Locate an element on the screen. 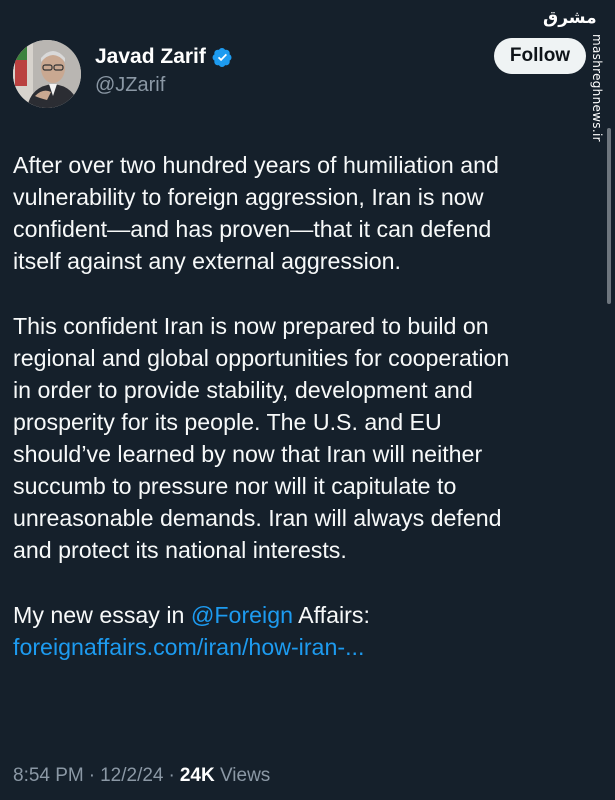  watermark-logo: مشرق is located at coordinates (570, 18).